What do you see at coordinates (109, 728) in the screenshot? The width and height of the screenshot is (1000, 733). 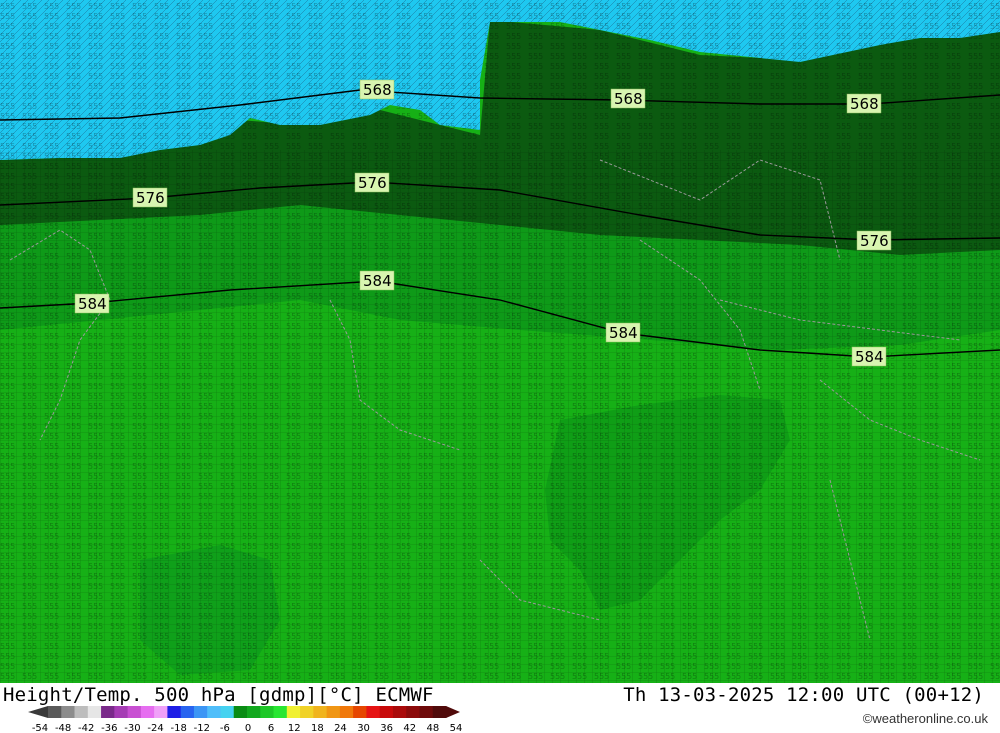 I see `legend-tick-label: -36` at bounding box center [109, 728].